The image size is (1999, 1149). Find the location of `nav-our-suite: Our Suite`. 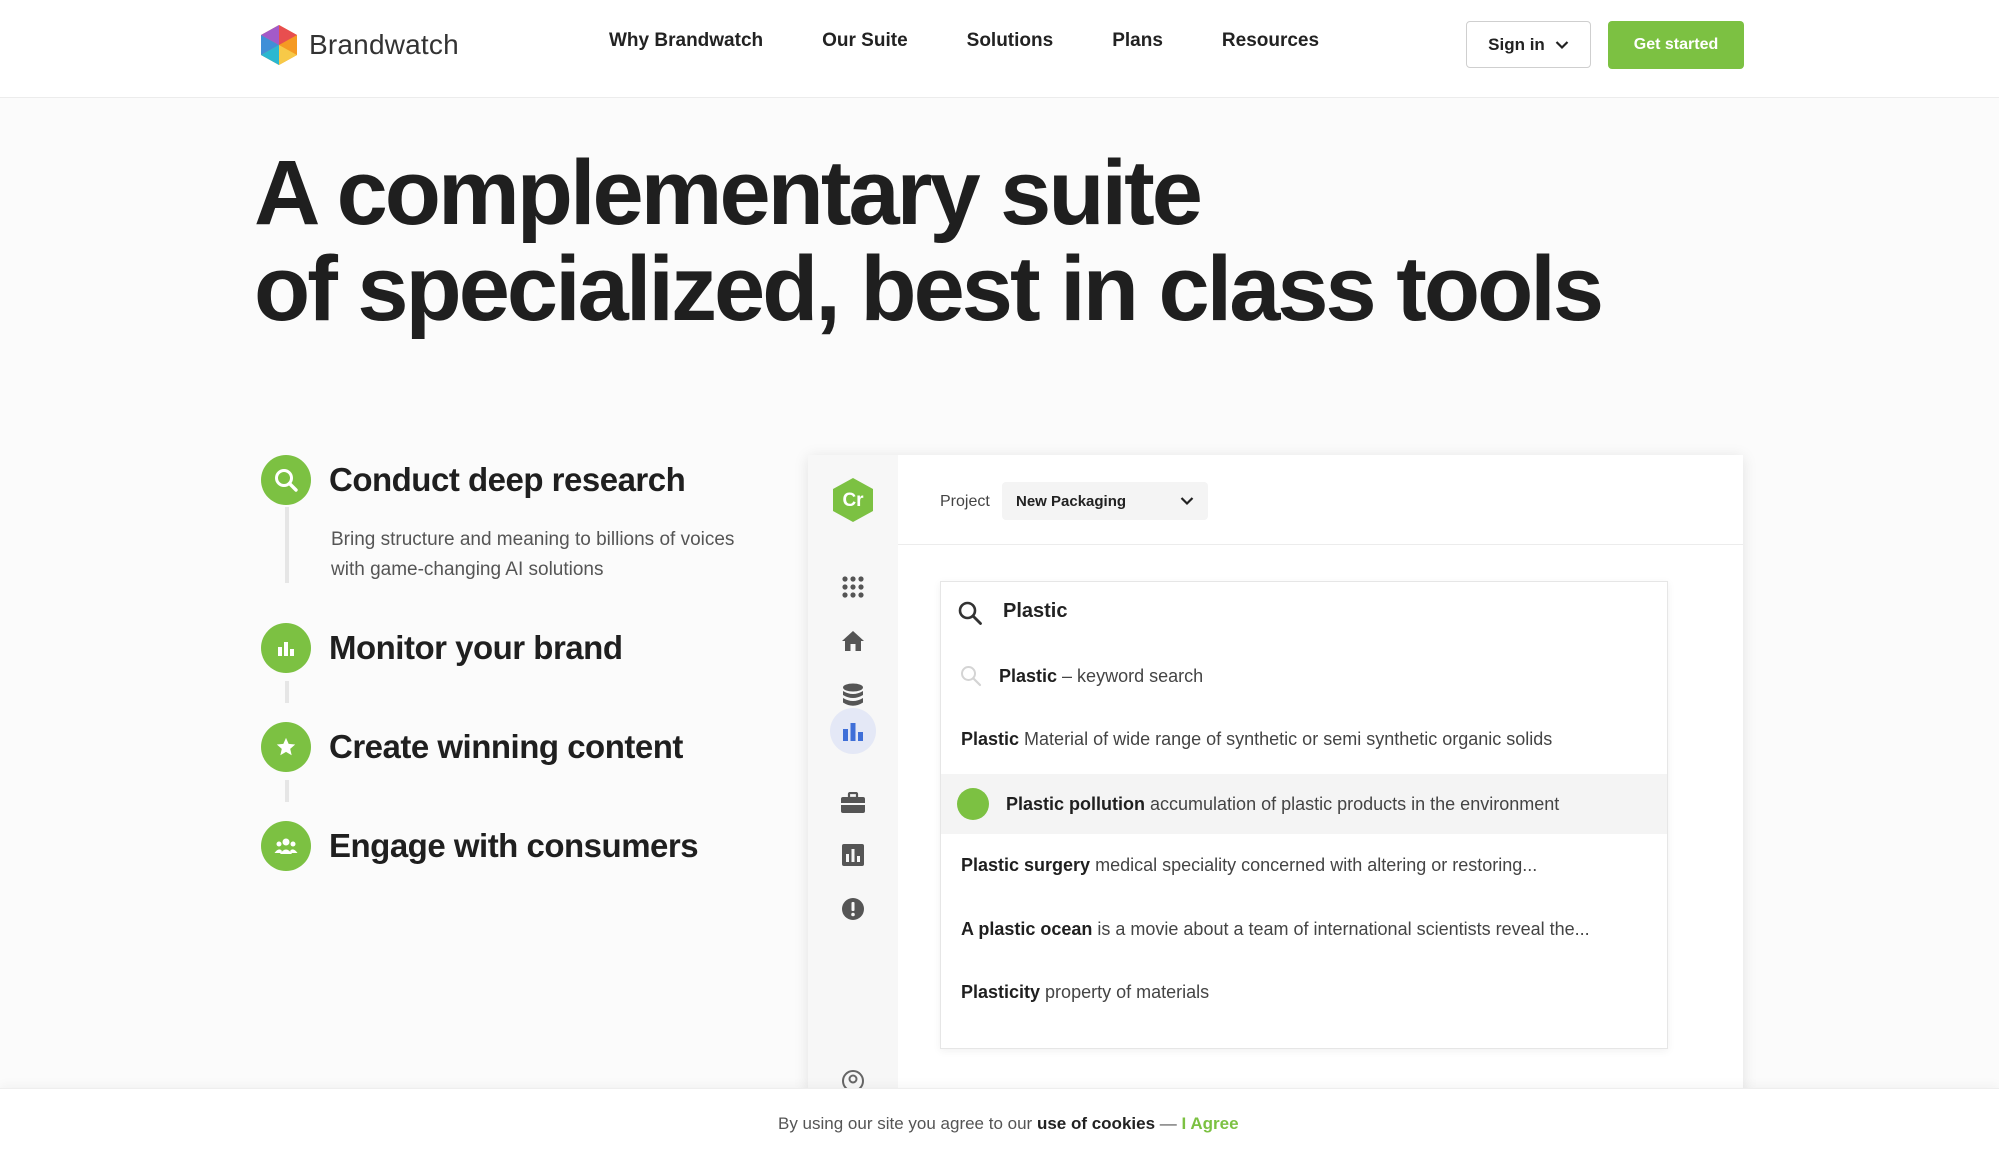

nav-our-suite: Our Suite is located at coordinates (865, 41).